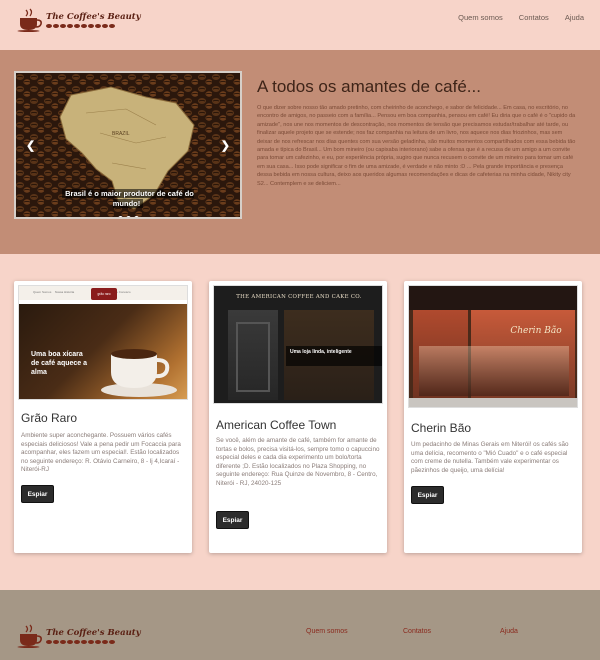  What do you see at coordinates (417, 631) in the screenshot?
I see `footer-nav-item-contatos: Contatos` at bounding box center [417, 631].